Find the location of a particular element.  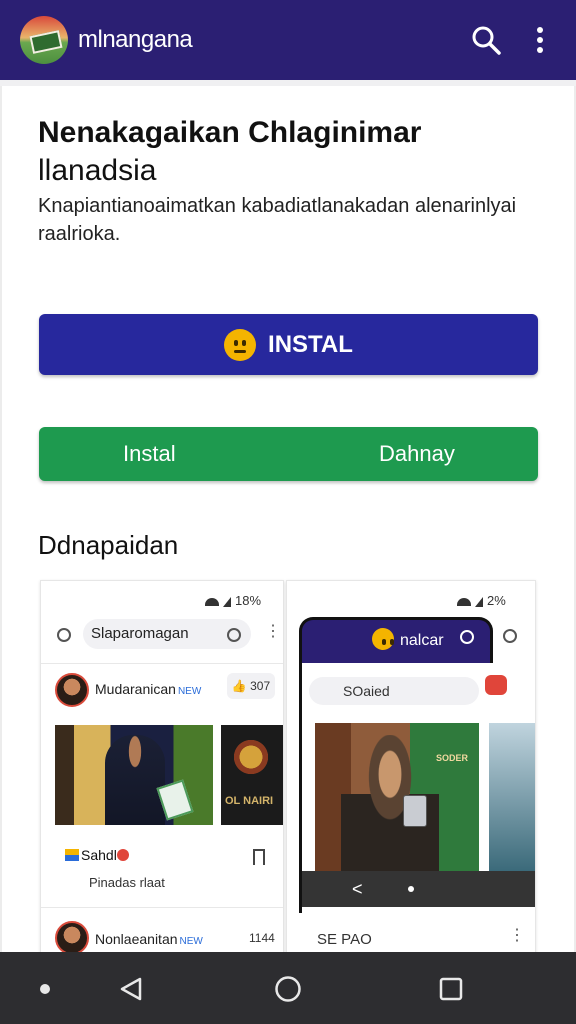

post-photo: SODER is located at coordinates (397, 797).